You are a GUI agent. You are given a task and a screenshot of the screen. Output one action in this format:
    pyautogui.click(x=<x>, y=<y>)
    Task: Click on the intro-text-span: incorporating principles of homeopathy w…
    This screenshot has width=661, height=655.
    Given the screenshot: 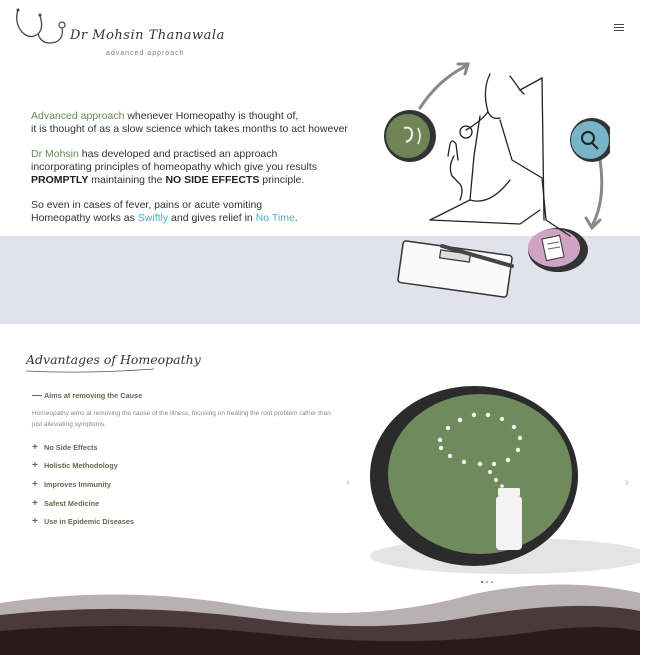 What is the action you would take?
    pyautogui.click(x=174, y=167)
    